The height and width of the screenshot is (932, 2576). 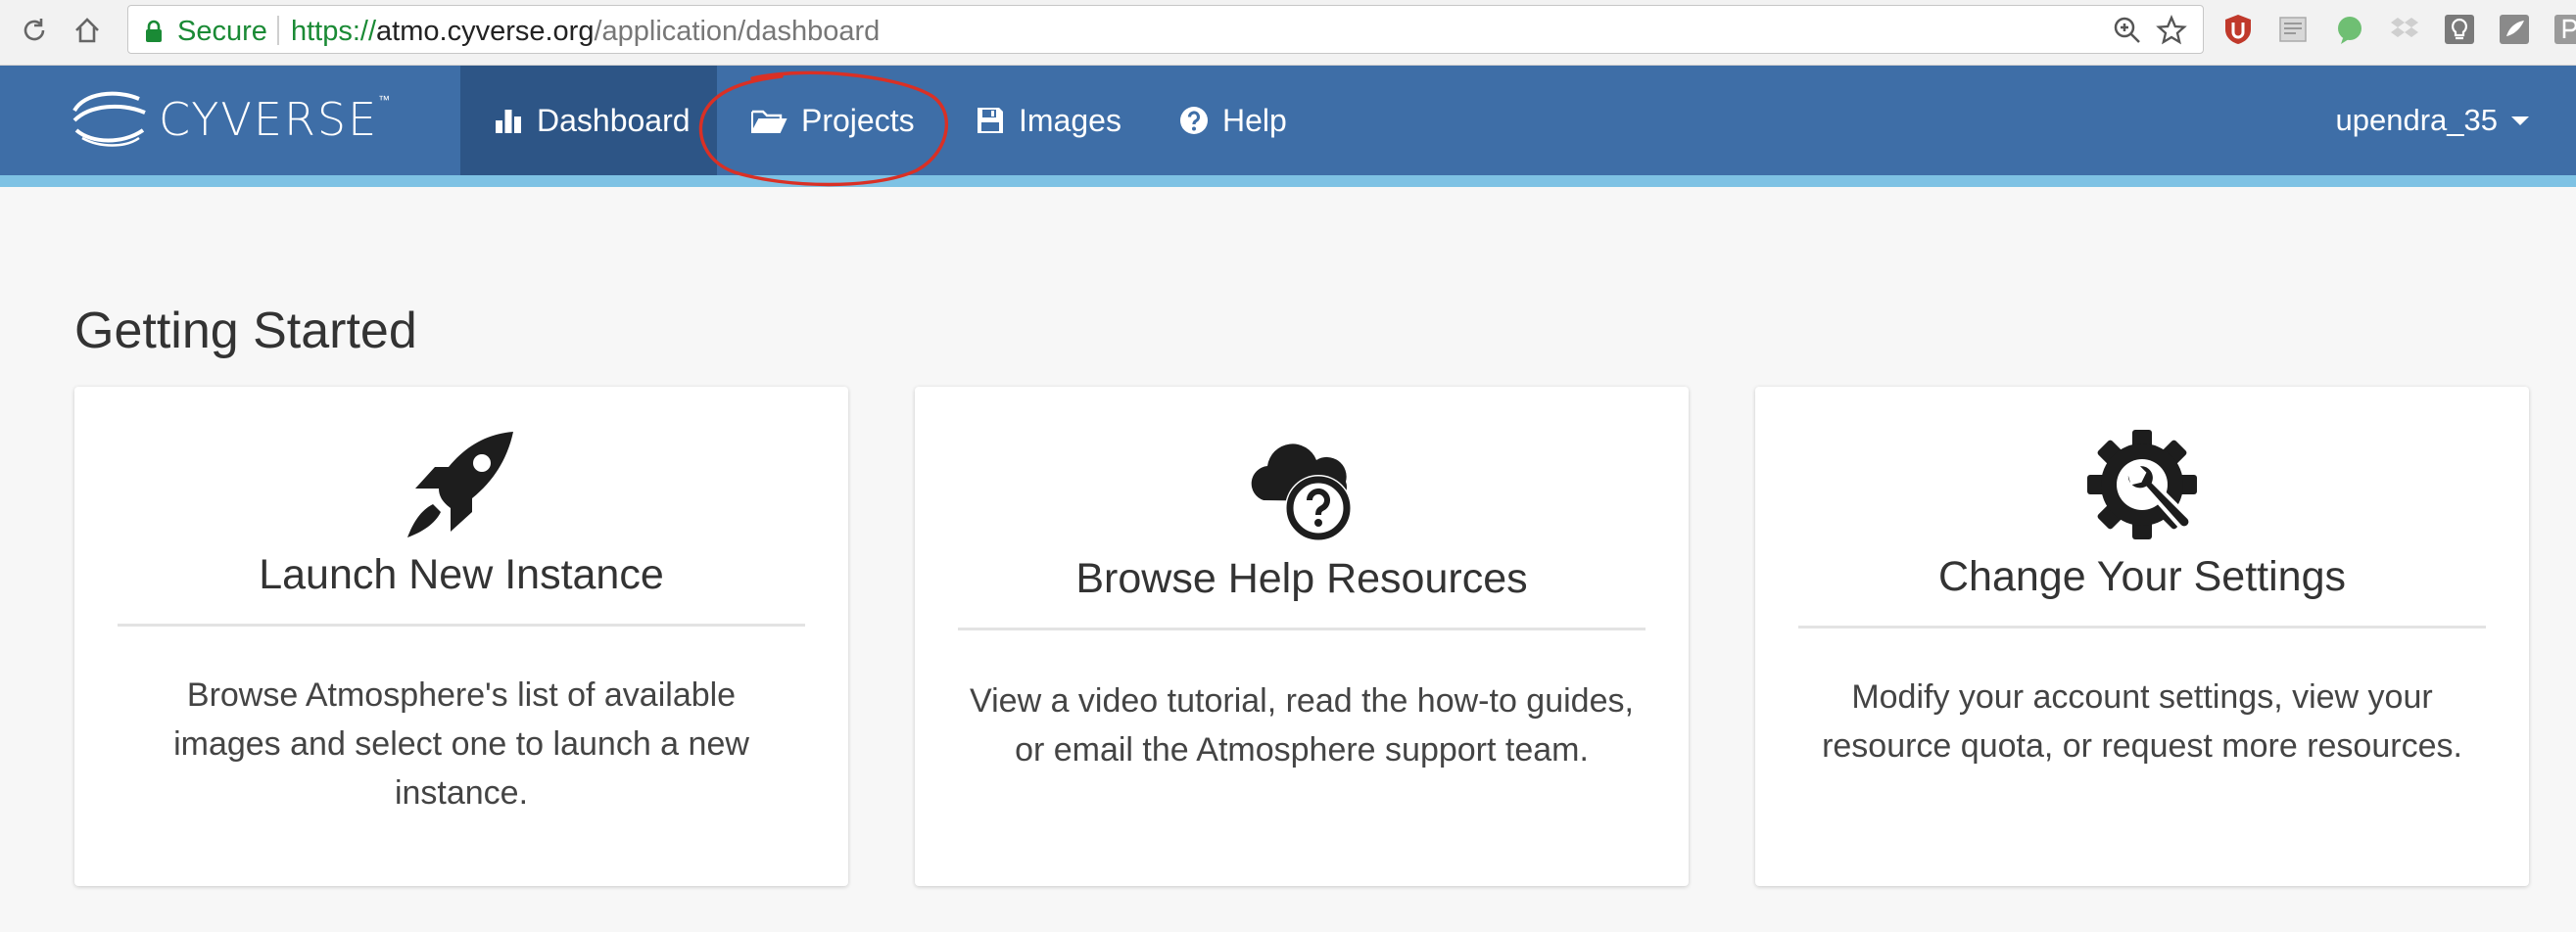 I want to click on bar-chart-icon, so click(x=509, y=121).